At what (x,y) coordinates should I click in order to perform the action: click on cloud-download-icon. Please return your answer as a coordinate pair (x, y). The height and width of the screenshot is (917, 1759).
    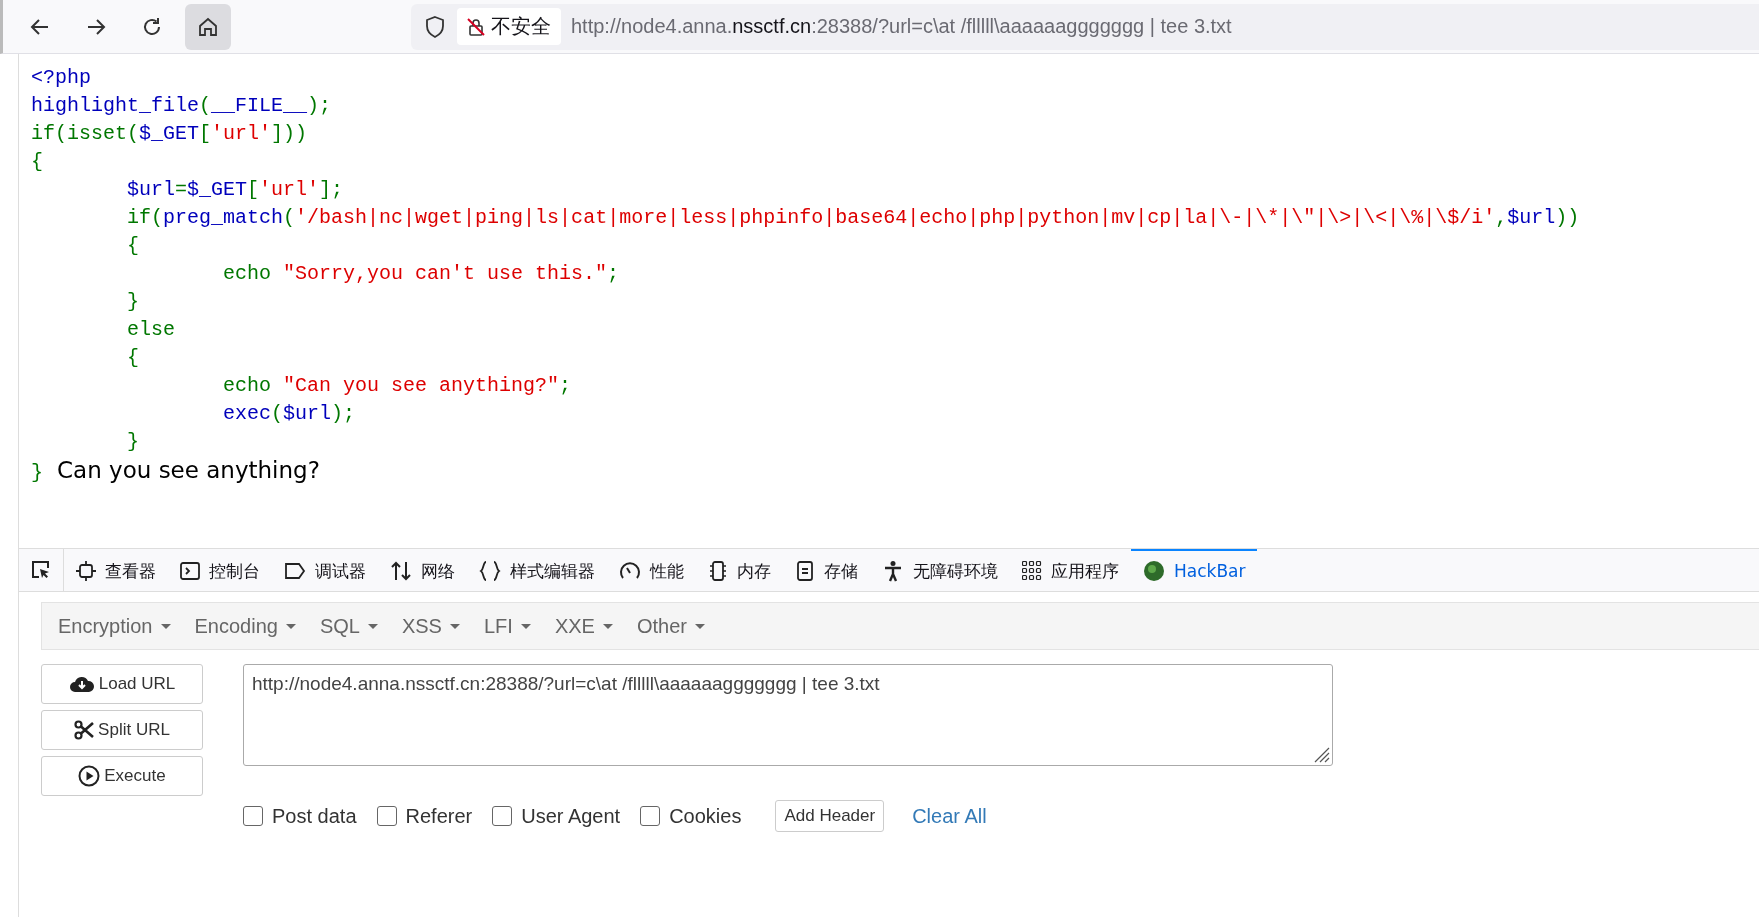
    Looking at the image, I should click on (81, 684).